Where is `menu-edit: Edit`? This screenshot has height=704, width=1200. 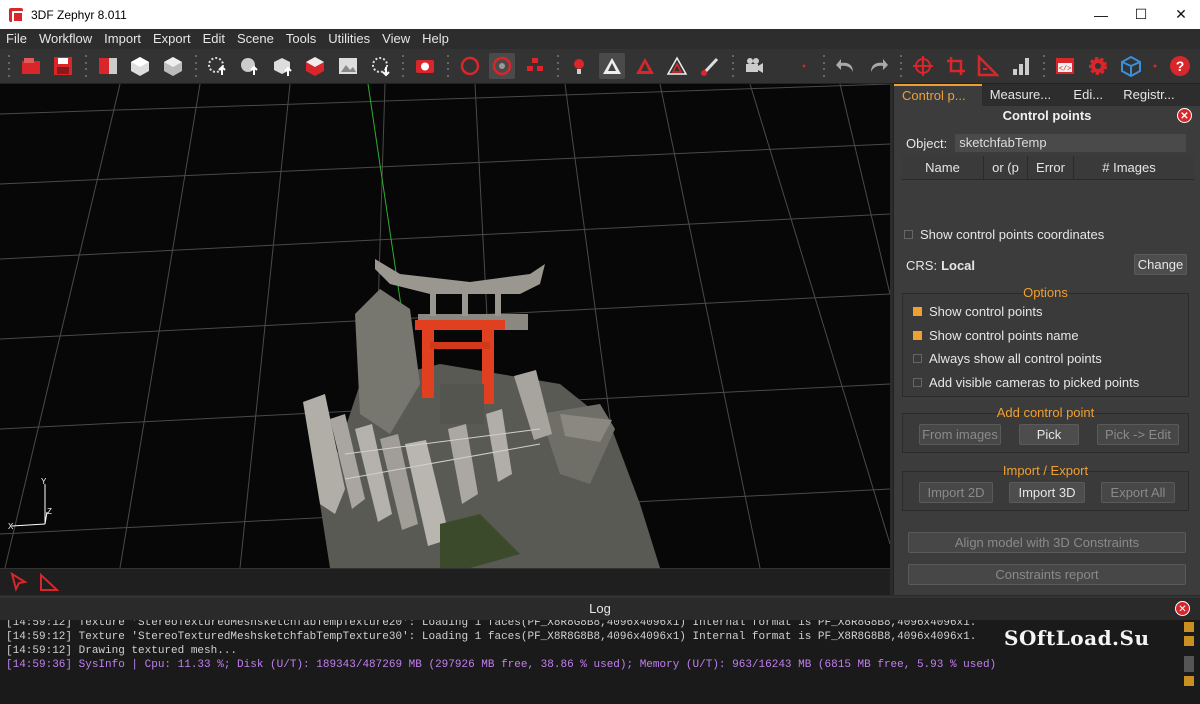 menu-edit: Edit is located at coordinates (214, 39).